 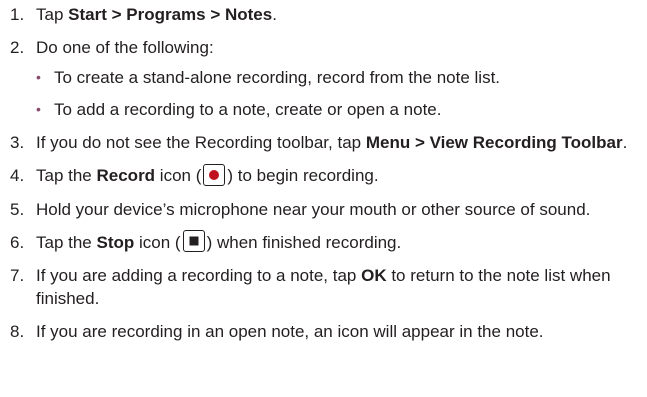 What do you see at coordinates (374, 276) in the screenshot?
I see `step-bold-text: OK` at bounding box center [374, 276].